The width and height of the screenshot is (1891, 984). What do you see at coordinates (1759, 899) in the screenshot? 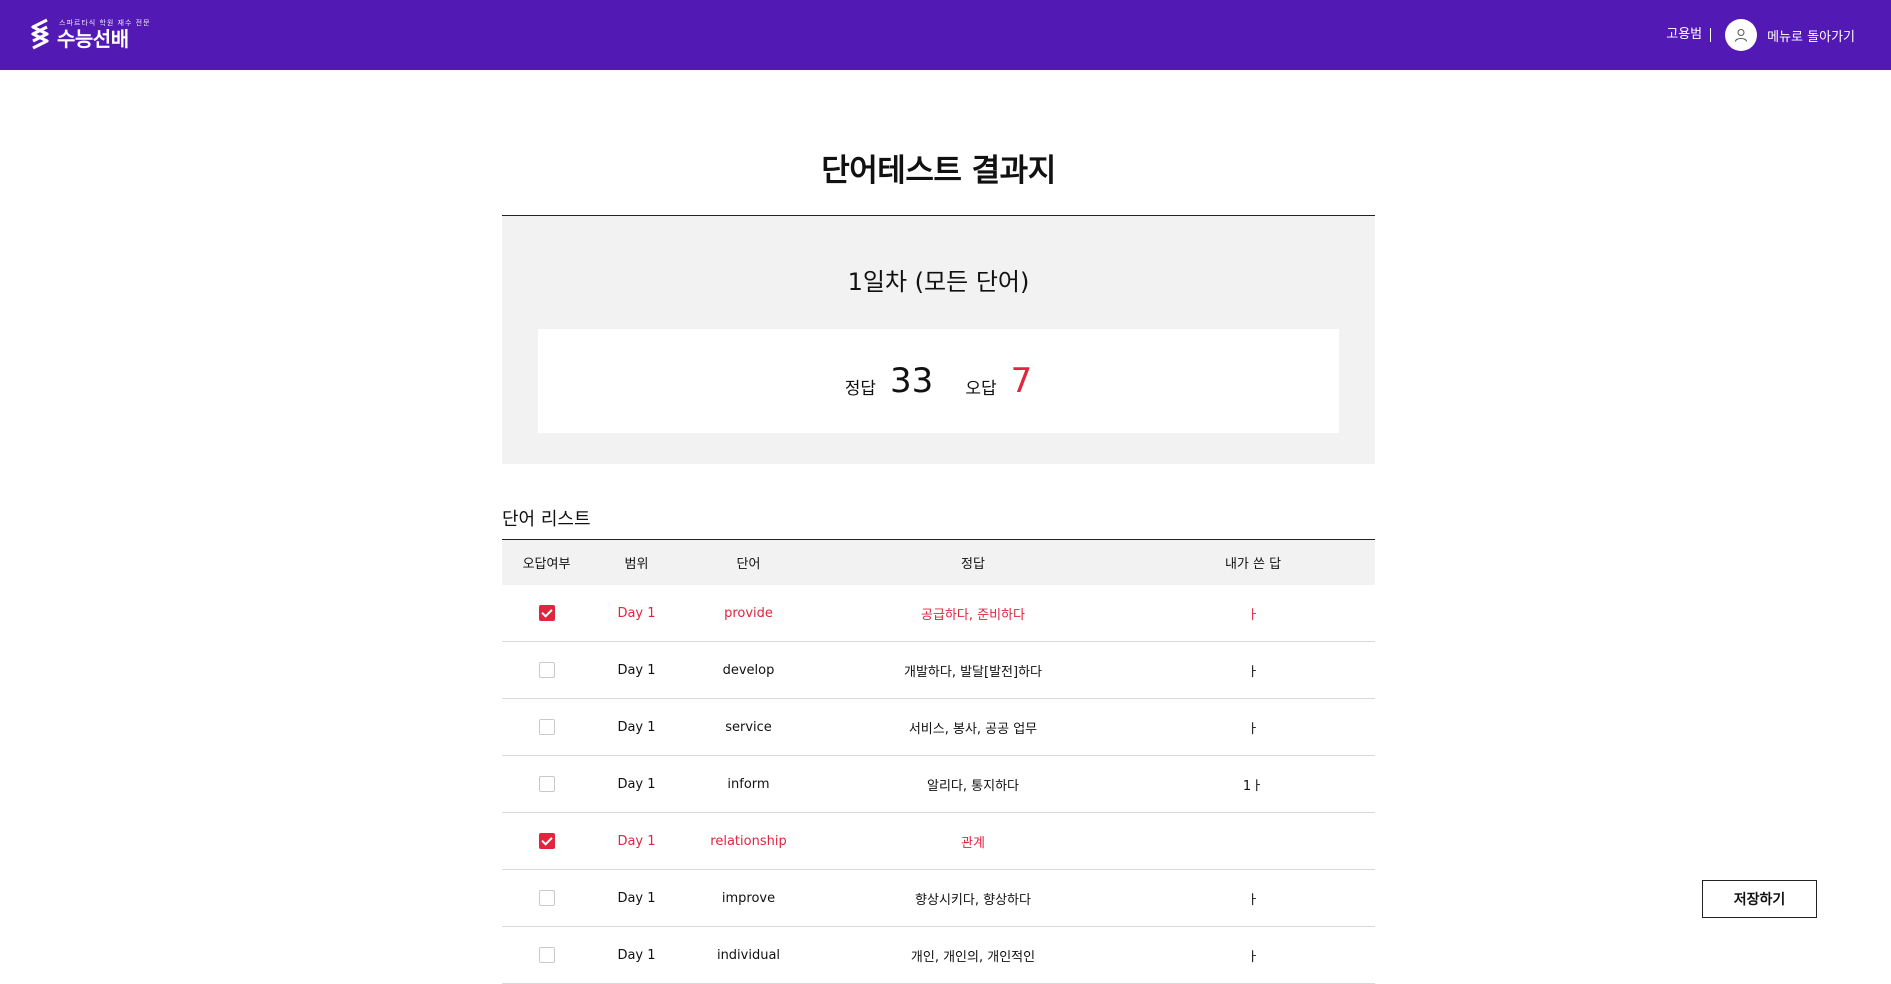
I see `save-button: 저장하기` at bounding box center [1759, 899].